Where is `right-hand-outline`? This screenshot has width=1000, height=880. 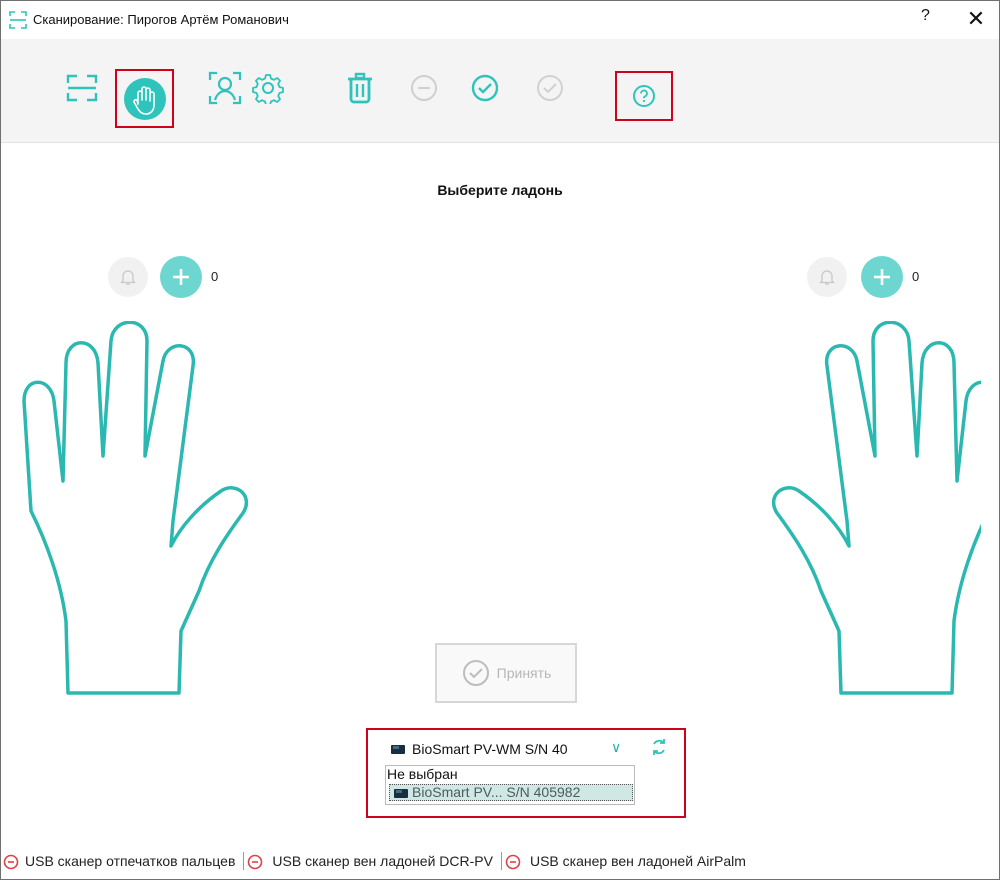
right-hand-outline is located at coordinates (851, 521).